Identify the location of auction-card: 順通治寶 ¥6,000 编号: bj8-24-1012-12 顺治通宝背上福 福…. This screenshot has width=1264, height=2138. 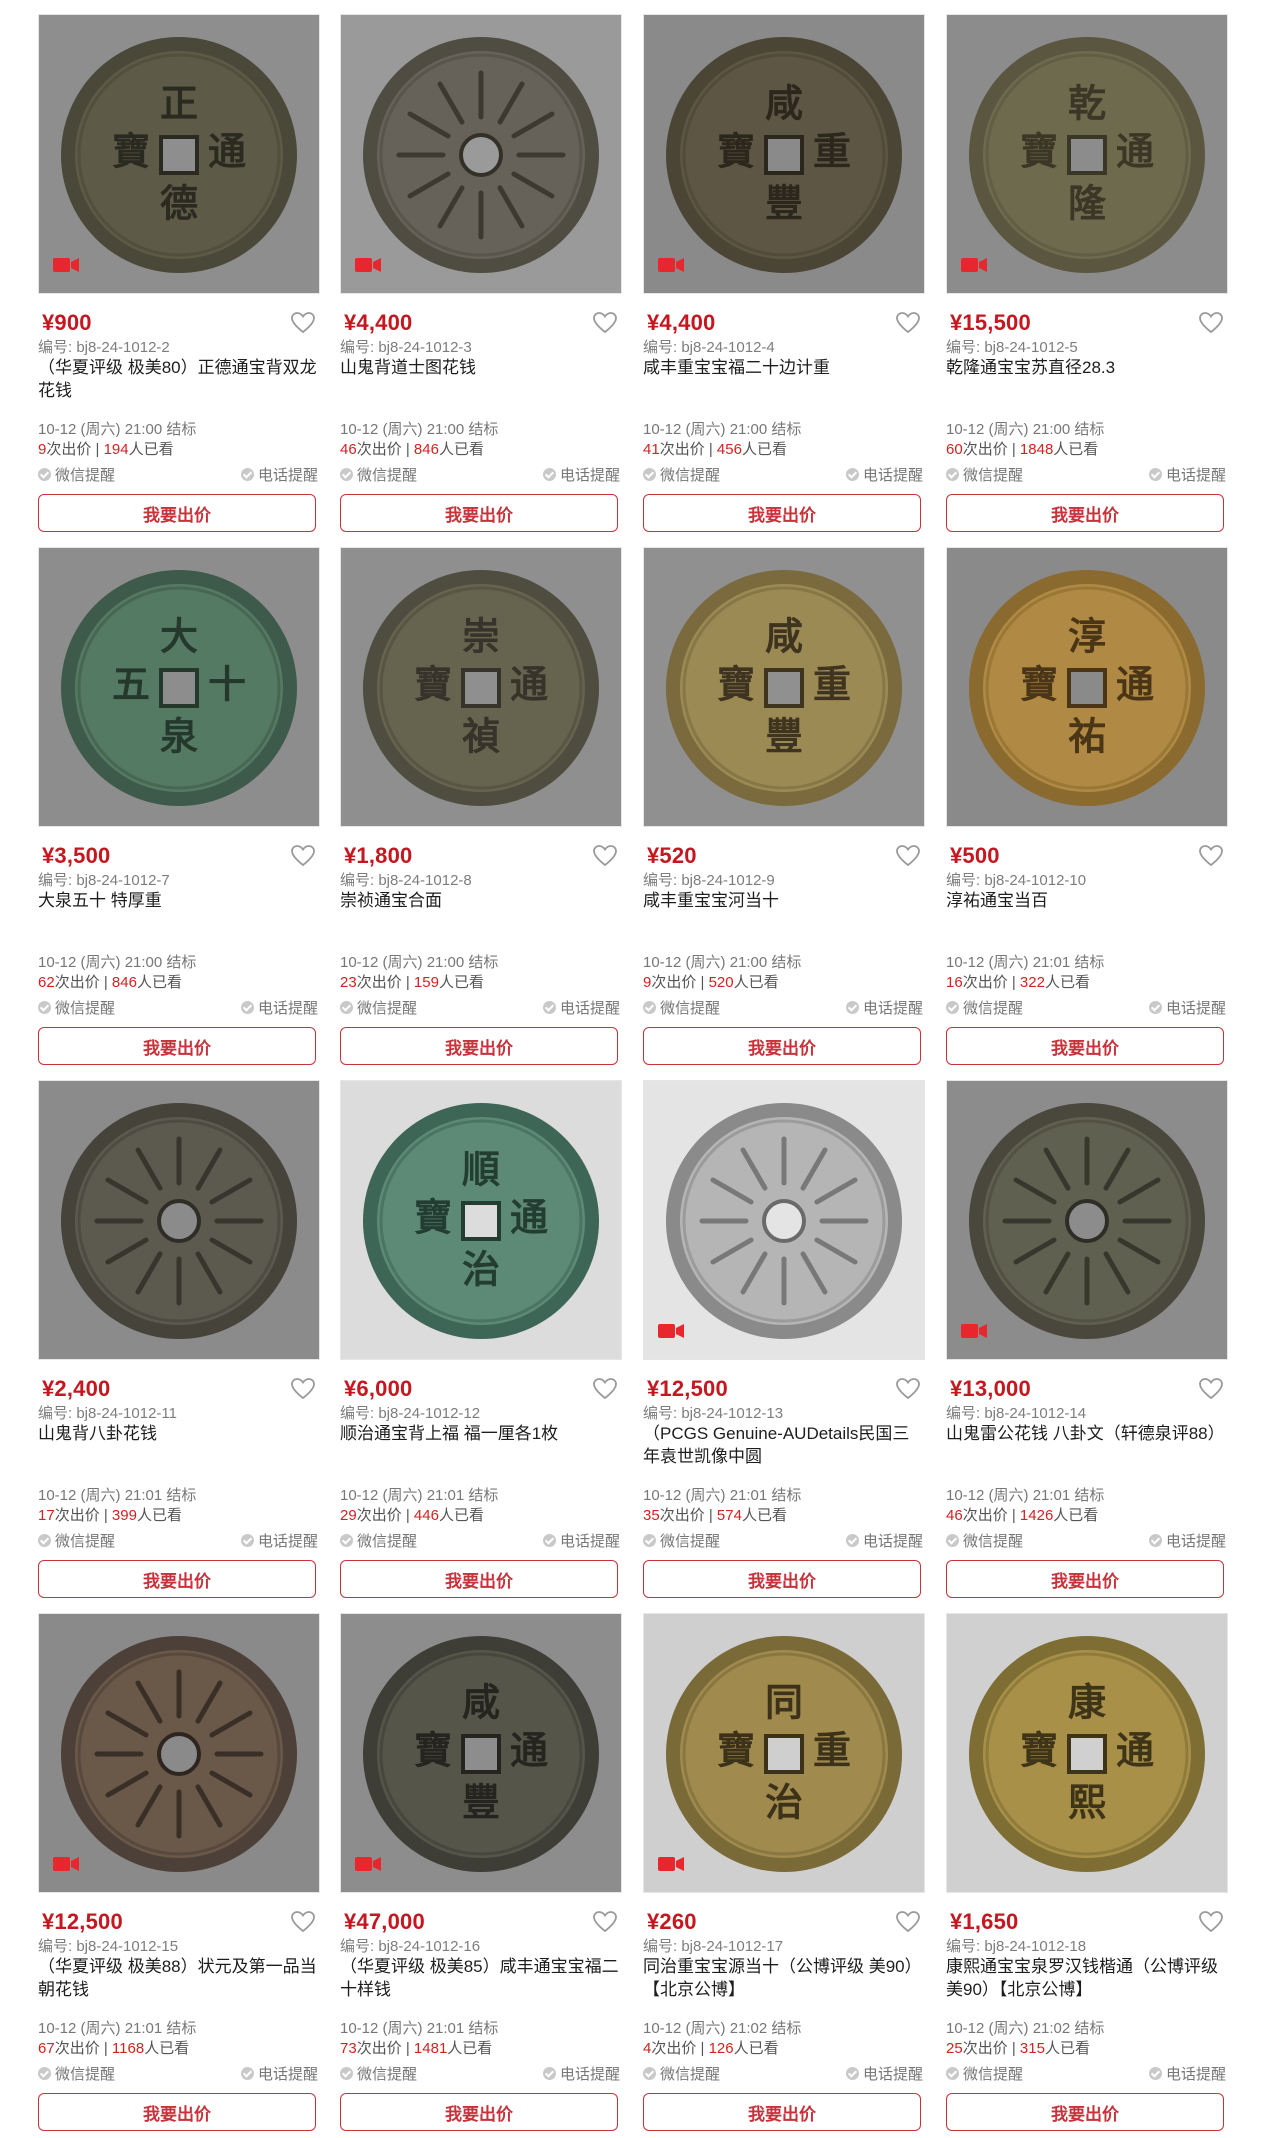
(481, 1342).